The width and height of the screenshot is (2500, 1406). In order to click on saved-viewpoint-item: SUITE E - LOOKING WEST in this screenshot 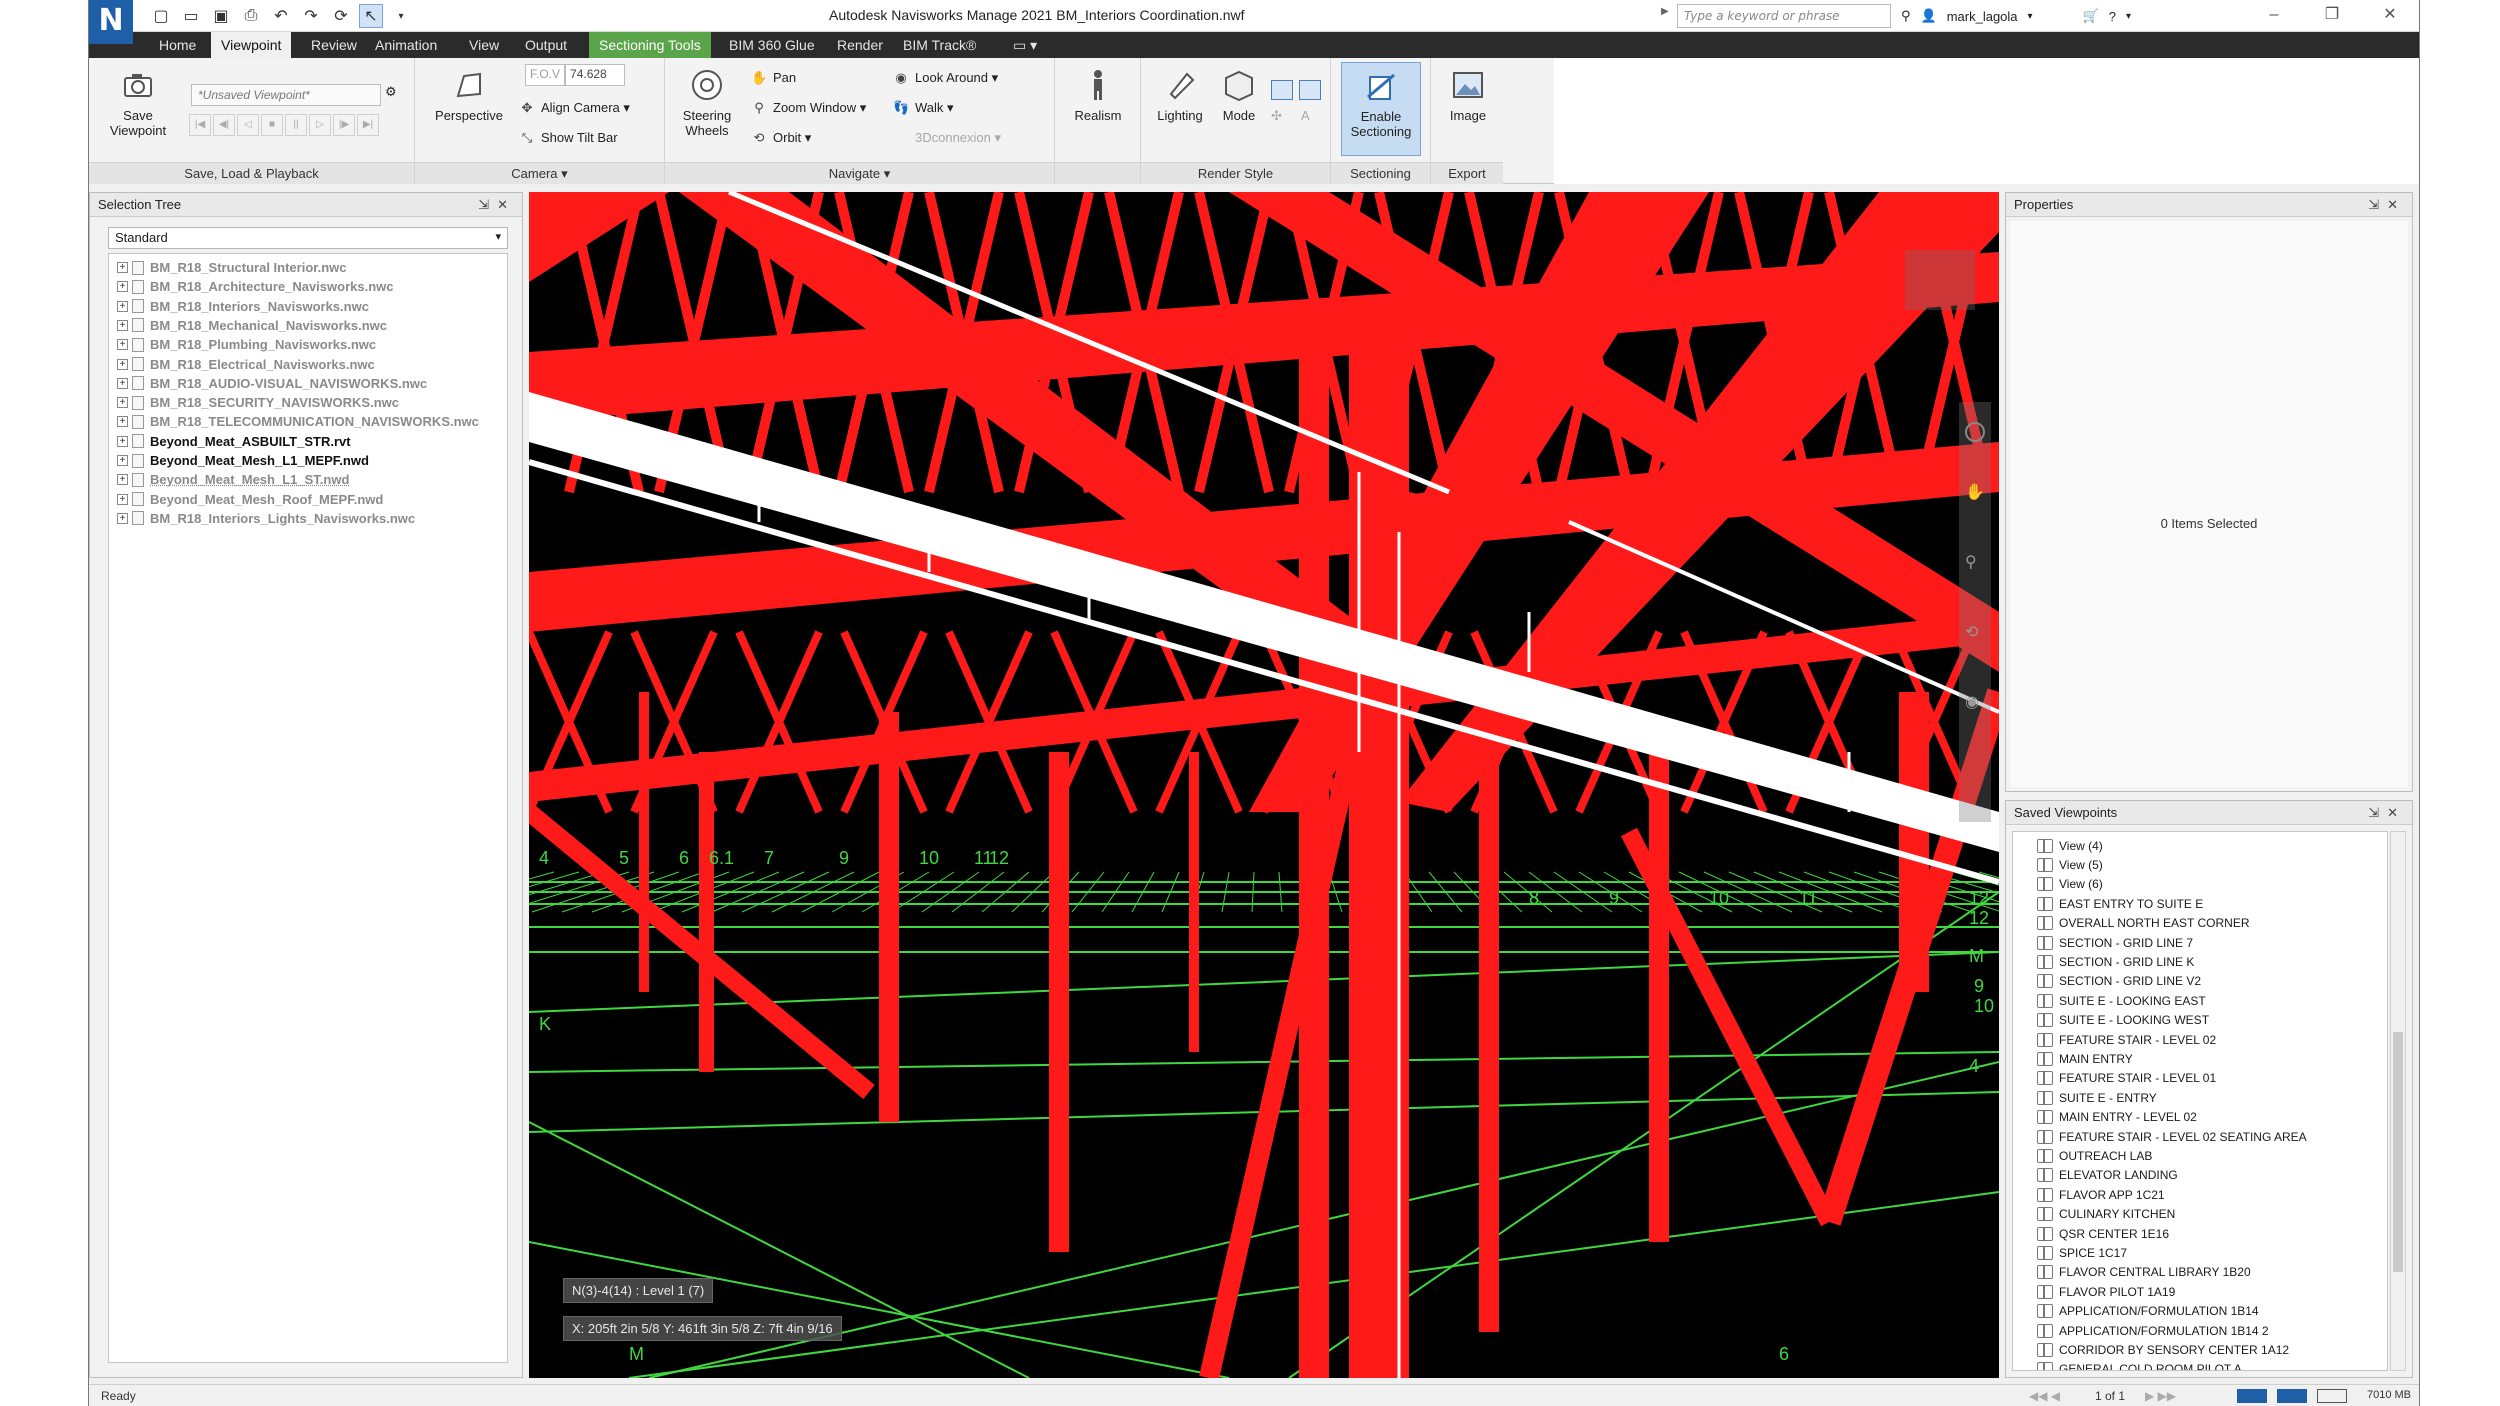, I will do `click(2111, 1020)`.